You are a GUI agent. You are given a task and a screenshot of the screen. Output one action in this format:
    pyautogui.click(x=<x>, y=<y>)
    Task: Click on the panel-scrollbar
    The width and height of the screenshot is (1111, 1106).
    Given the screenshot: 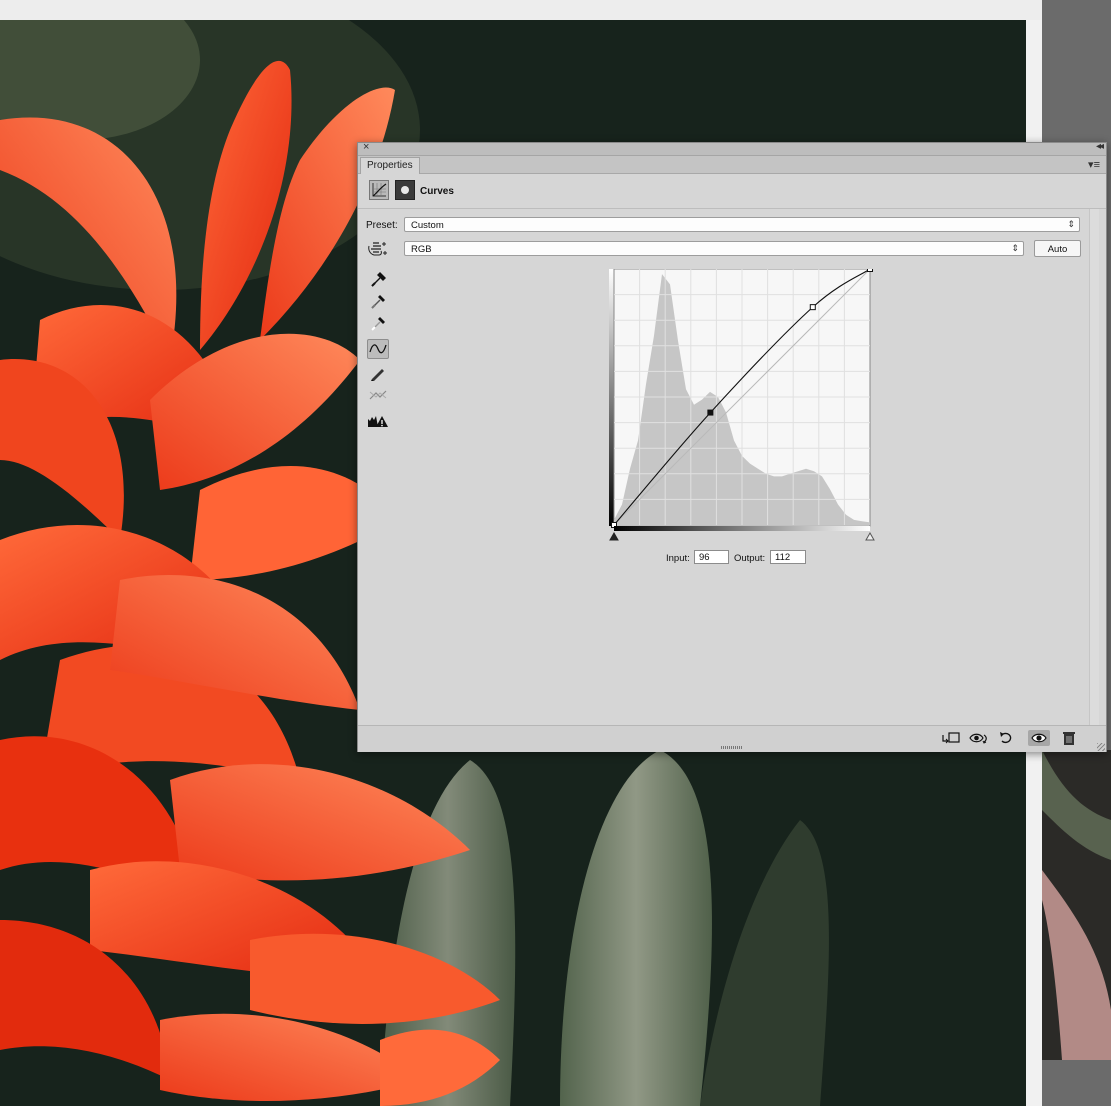 What is the action you would take?
    pyautogui.click(x=1094, y=468)
    